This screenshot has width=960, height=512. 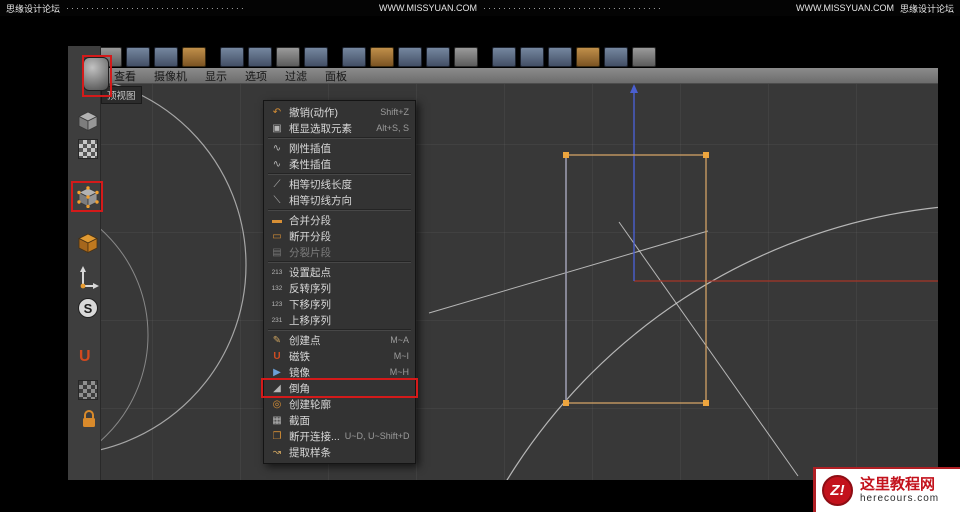 What do you see at coordinates (170, 76) in the screenshot?
I see `menubar-item-camera: 摄像机` at bounding box center [170, 76].